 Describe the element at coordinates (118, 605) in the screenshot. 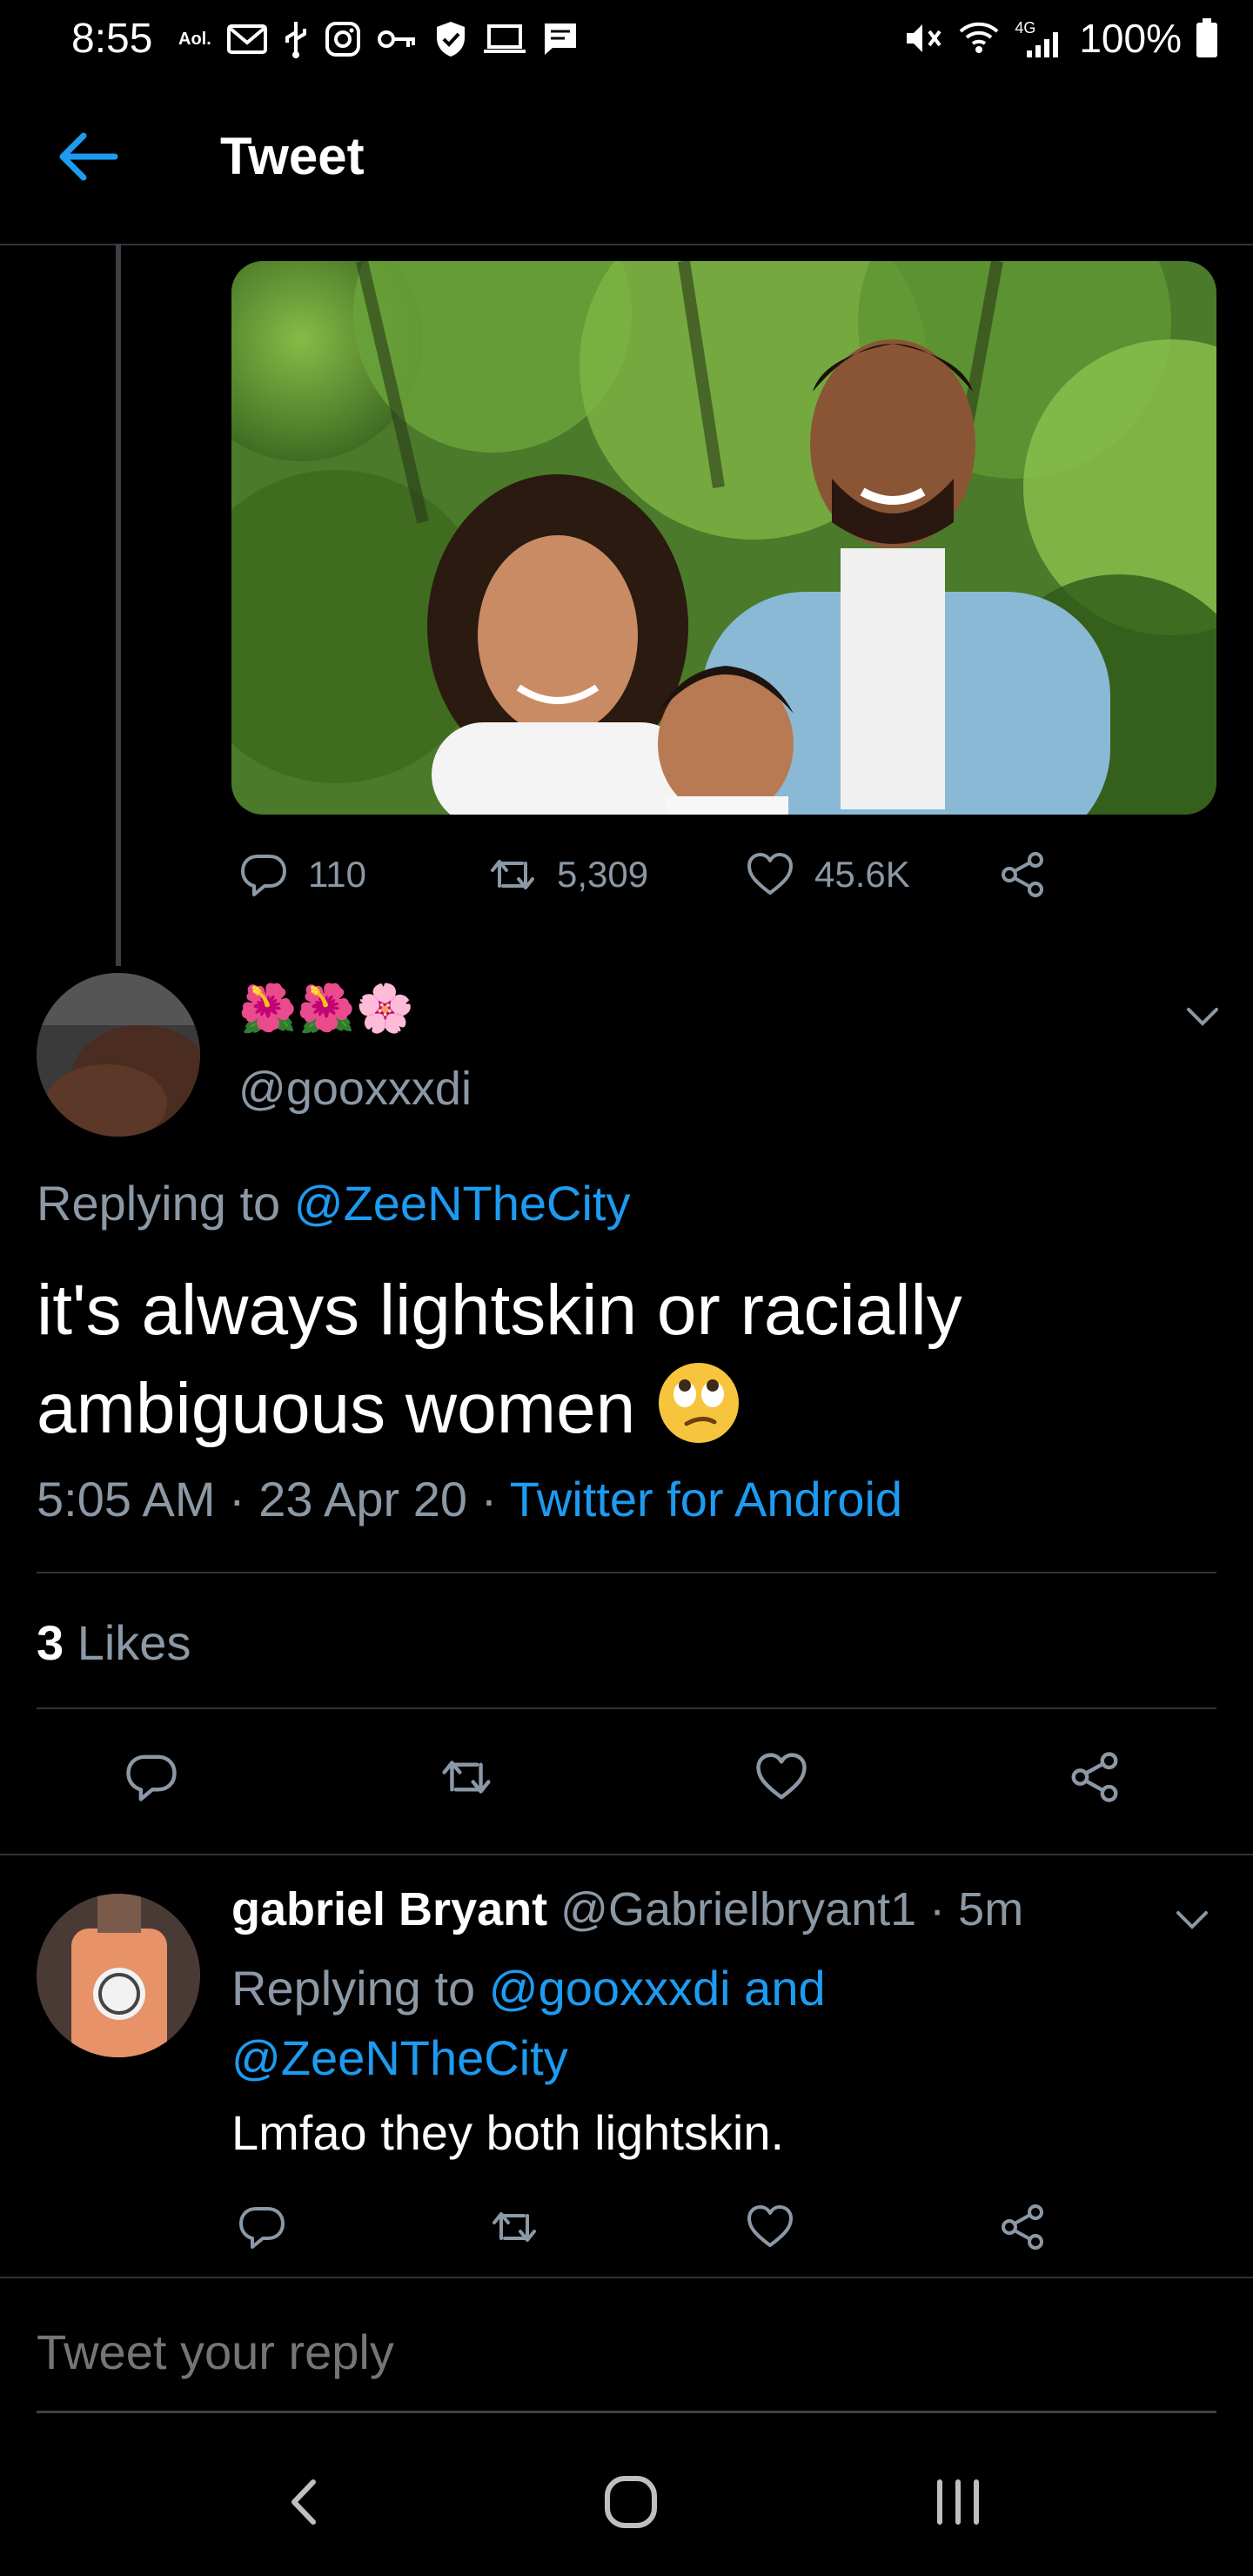

I see `thread-connector-line` at that location.